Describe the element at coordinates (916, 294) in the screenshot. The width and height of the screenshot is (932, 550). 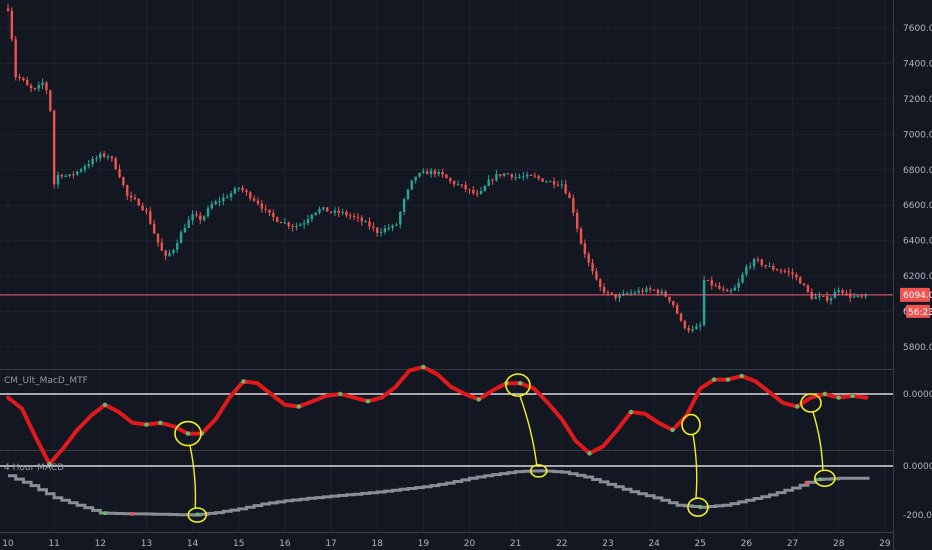
I see `current-price-badge: 6094.03` at that location.